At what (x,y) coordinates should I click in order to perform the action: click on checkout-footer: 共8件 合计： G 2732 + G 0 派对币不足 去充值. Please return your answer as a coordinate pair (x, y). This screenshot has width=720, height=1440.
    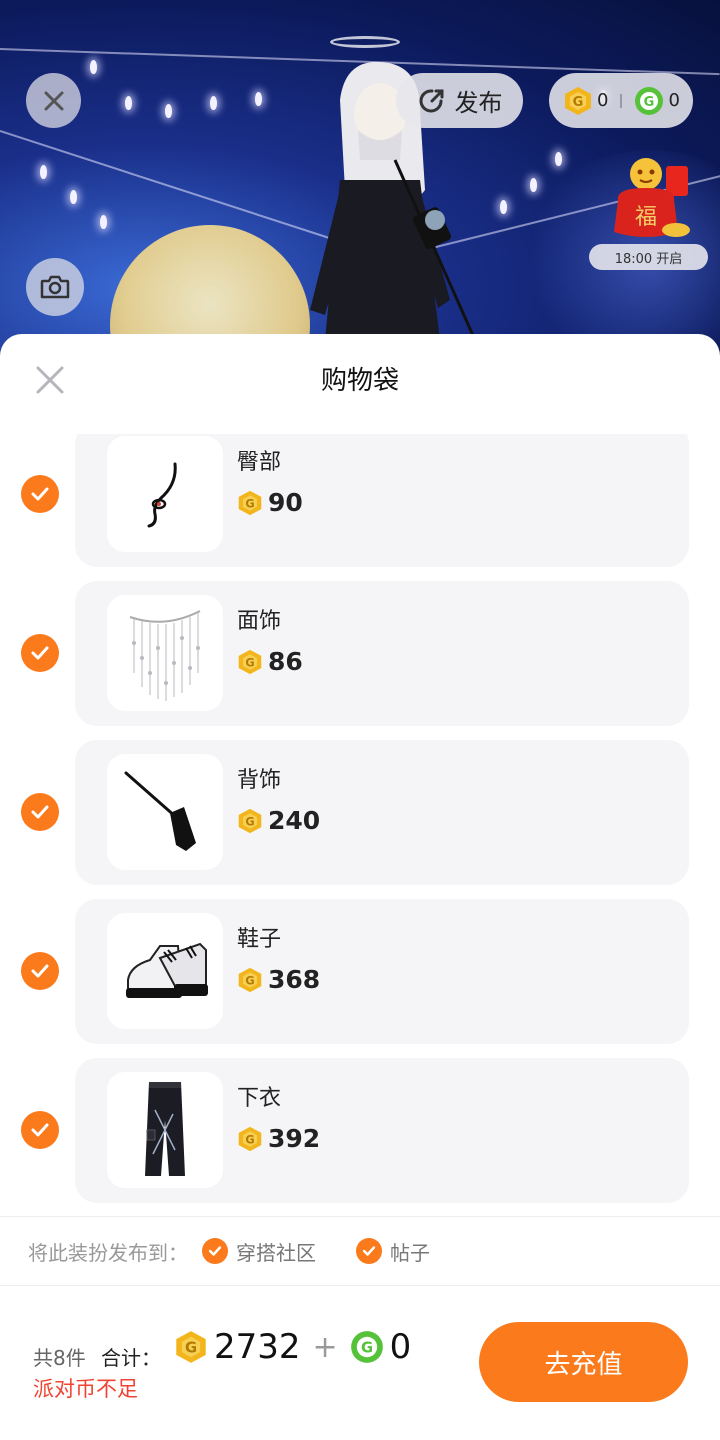
    Looking at the image, I should click on (360, 1363).